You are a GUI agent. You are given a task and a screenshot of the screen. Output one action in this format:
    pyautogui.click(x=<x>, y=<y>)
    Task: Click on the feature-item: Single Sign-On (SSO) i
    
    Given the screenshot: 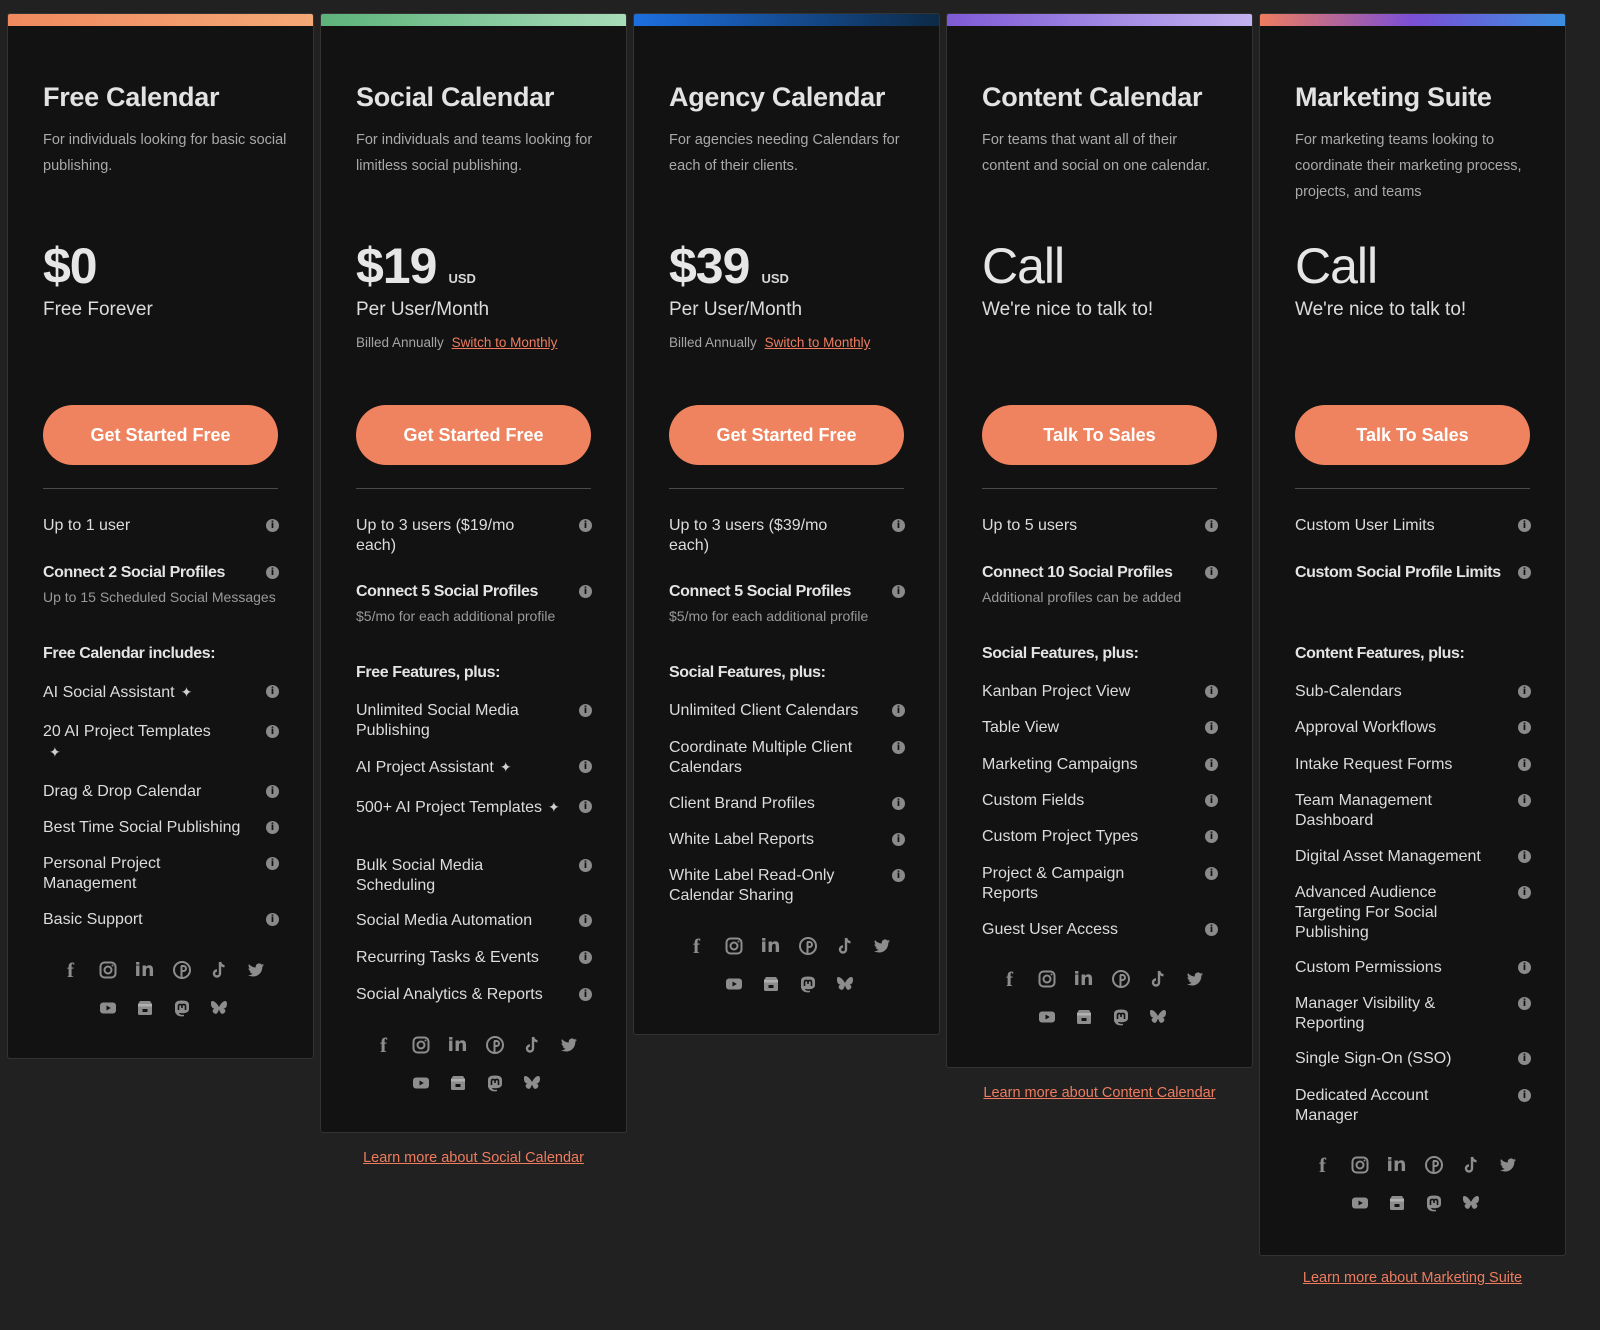 What is the action you would take?
    pyautogui.click(x=1415, y=1059)
    